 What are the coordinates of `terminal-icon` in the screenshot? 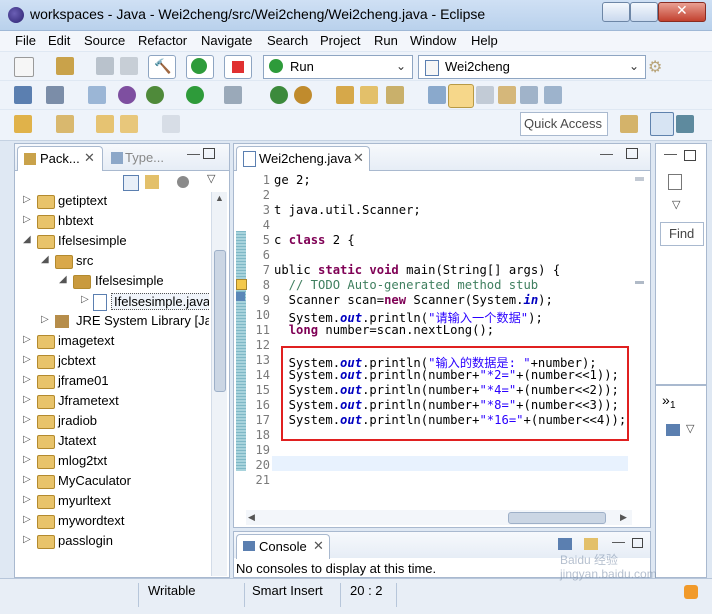 It's located at (23, 95).